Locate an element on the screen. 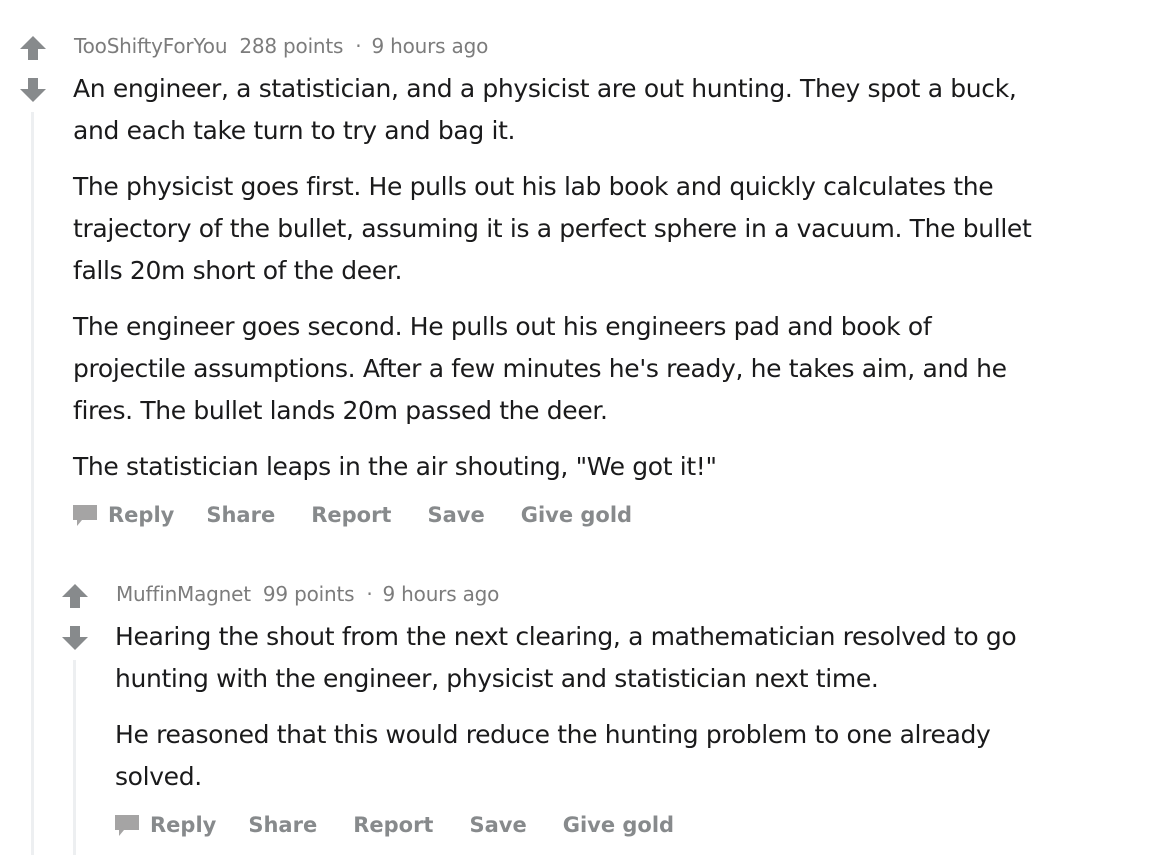 This screenshot has height=855, width=1155. share-button: Share is located at coordinates (282, 825).